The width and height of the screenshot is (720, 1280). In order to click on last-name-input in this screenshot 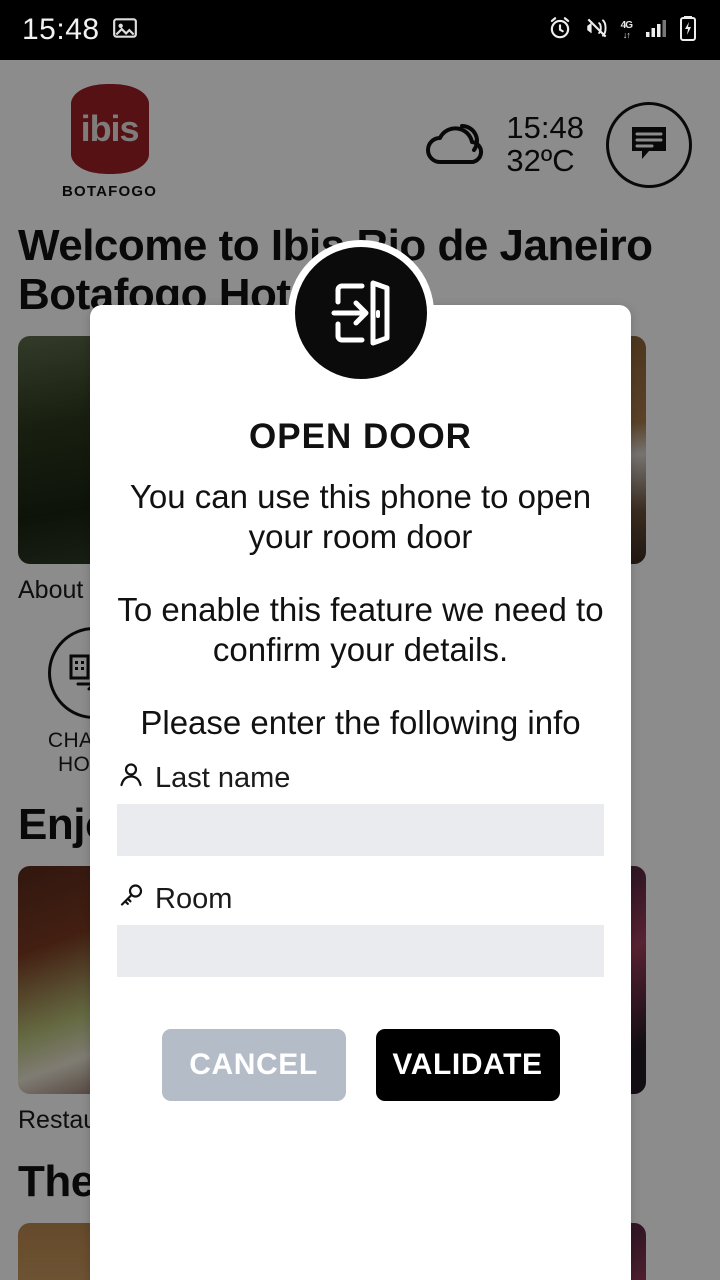, I will do `click(360, 829)`.